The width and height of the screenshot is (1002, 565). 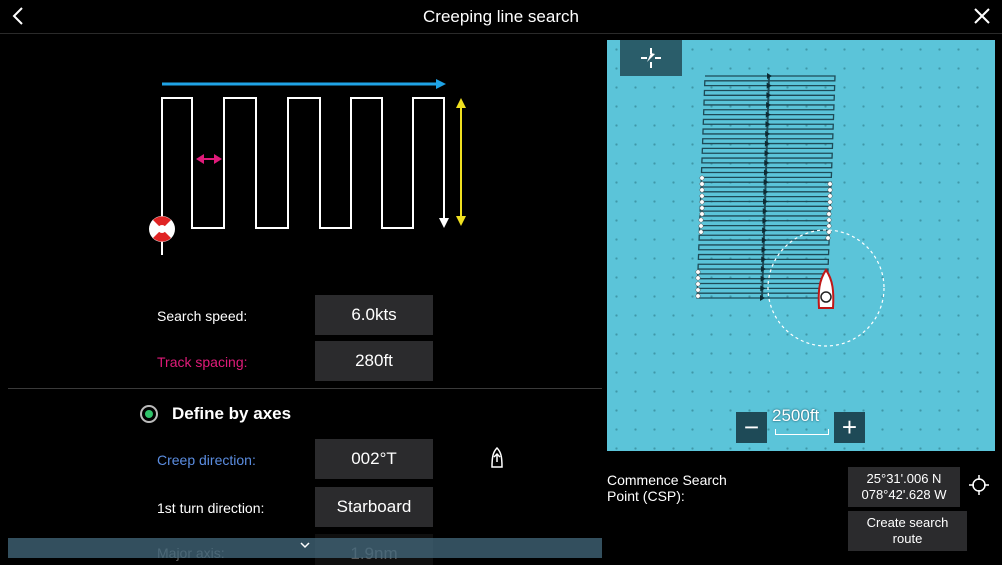 What do you see at coordinates (313, 167) in the screenshot?
I see `search-pattern-diagram` at bounding box center [313, 167].